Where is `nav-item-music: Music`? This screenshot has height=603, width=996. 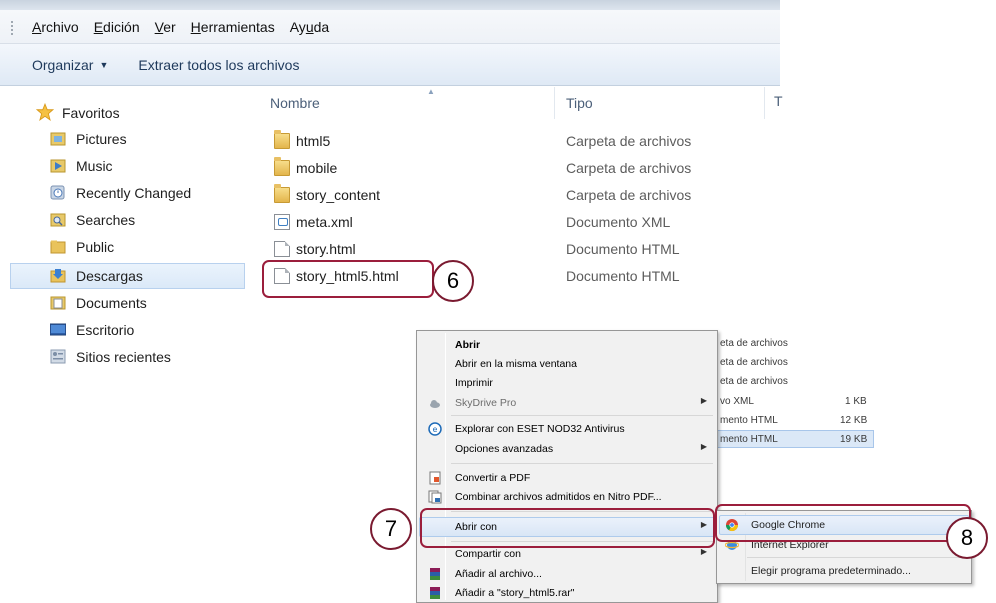
nav-item-music: Music is located at coordinates (81, 166).